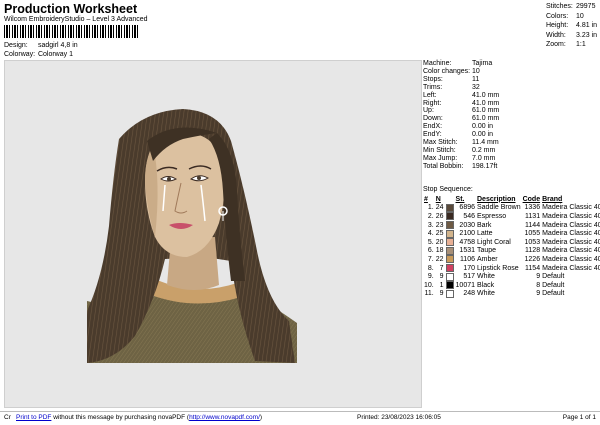 This screenshot has width=600, height=425. Describe the element at coordinates (486, 294) in the screenshot. I see `cell-desc: White` at that location.